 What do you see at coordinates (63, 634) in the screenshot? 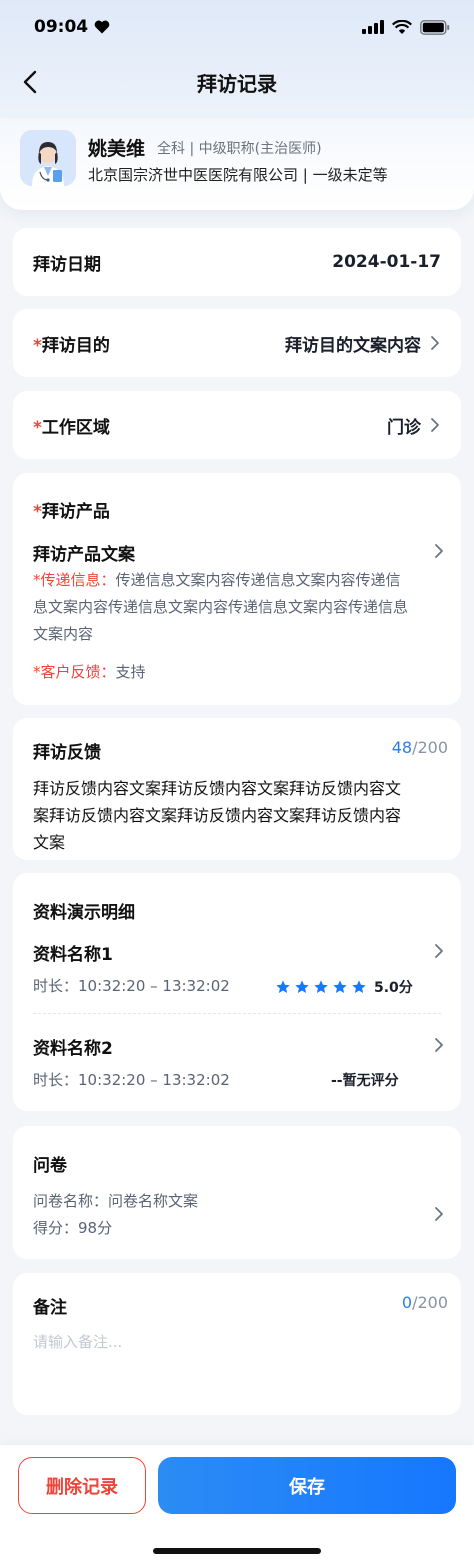
I see `delivery-info-text-3: 文案内容` at bounding box center [63, 634].